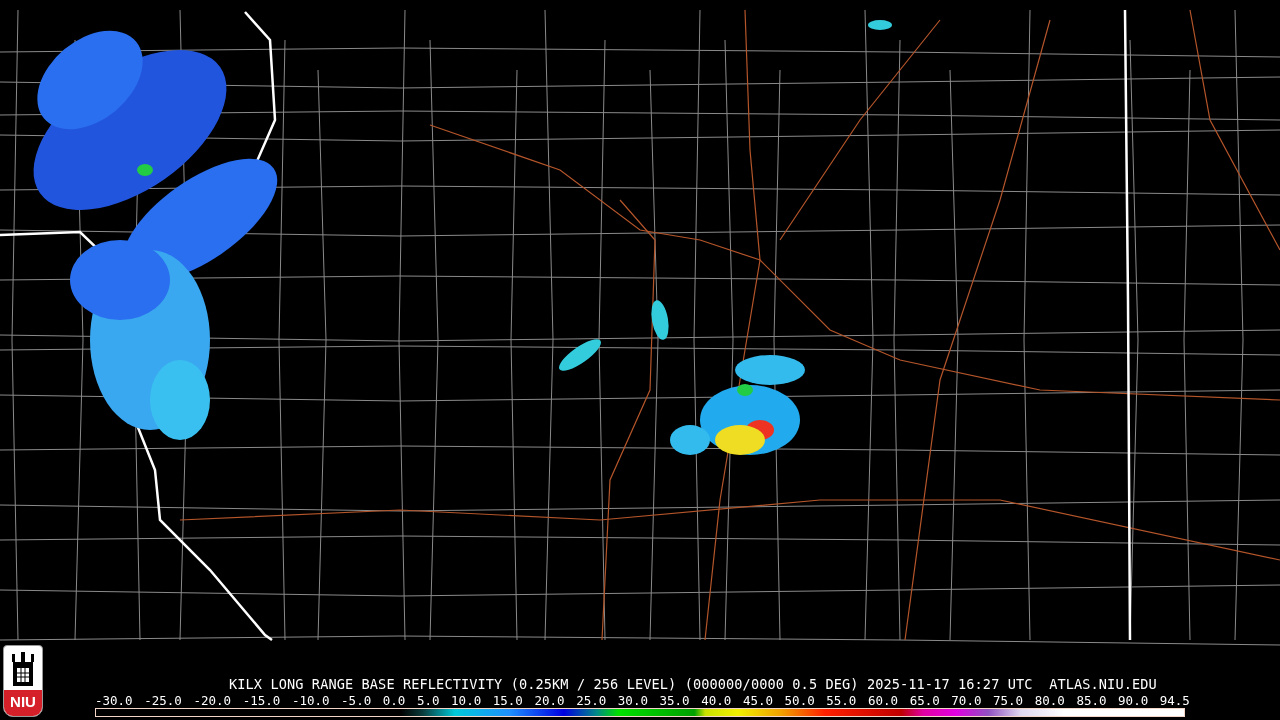 Image resolution: width=1280 pixels, height=720 pixels. What do you see at coordinates (799, 701) in the screenshot?
I see `scale-label: 50.0` at bounding box center [799, 701].